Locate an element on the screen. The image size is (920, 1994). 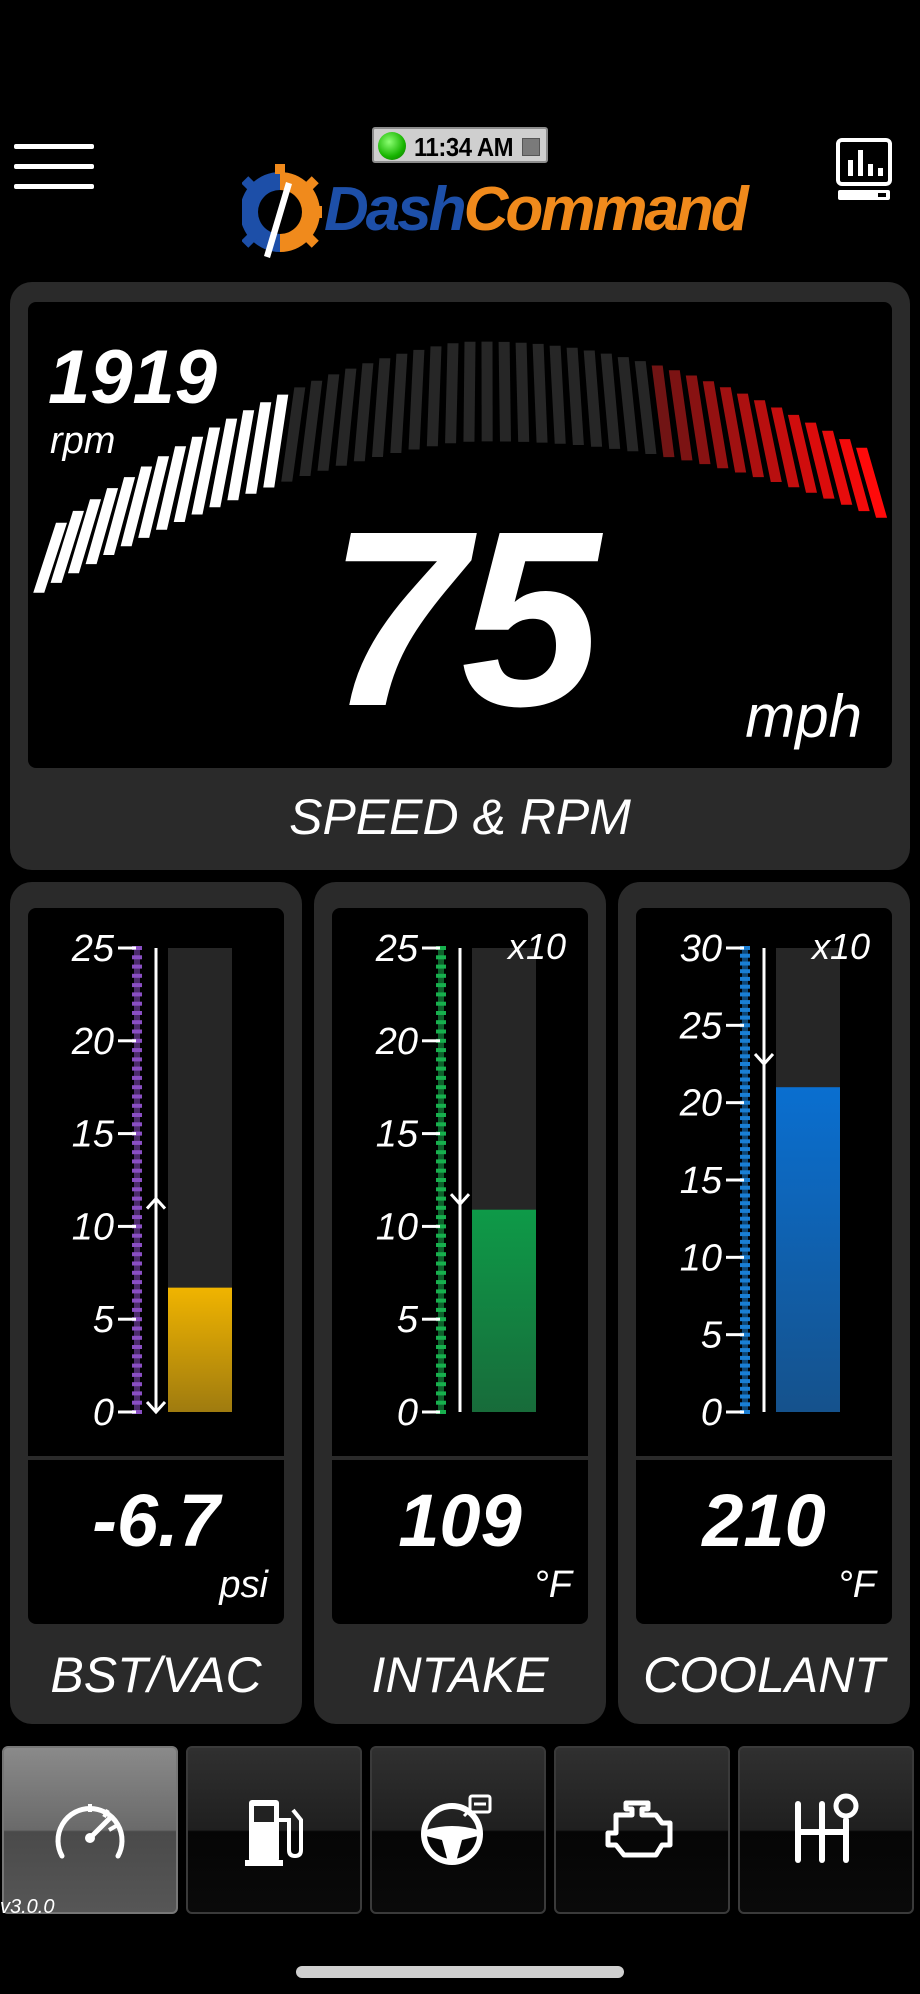
app-logo: DashCommand is located at coordinates (495, 210).